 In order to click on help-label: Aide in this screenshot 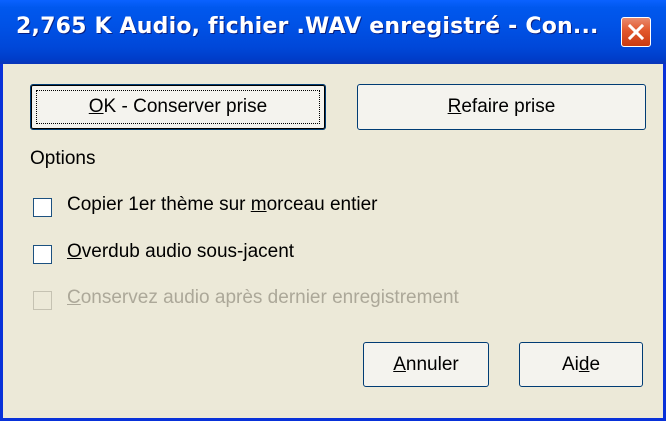, I will do `click(581, 364)`.